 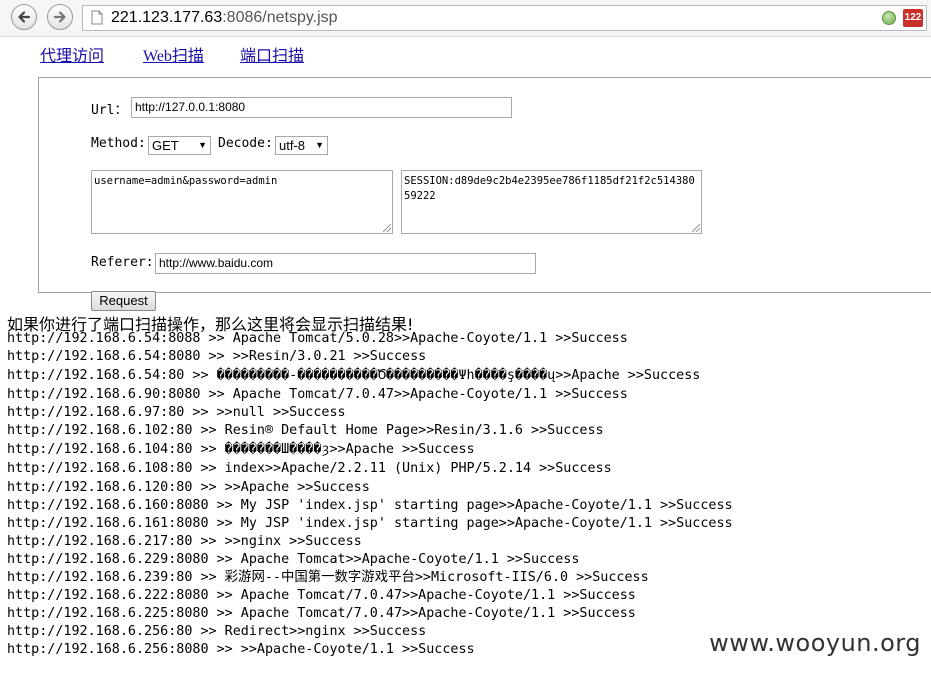 I want to click on nav-link-proxy: 代理访问, so click(x=72, y=54).